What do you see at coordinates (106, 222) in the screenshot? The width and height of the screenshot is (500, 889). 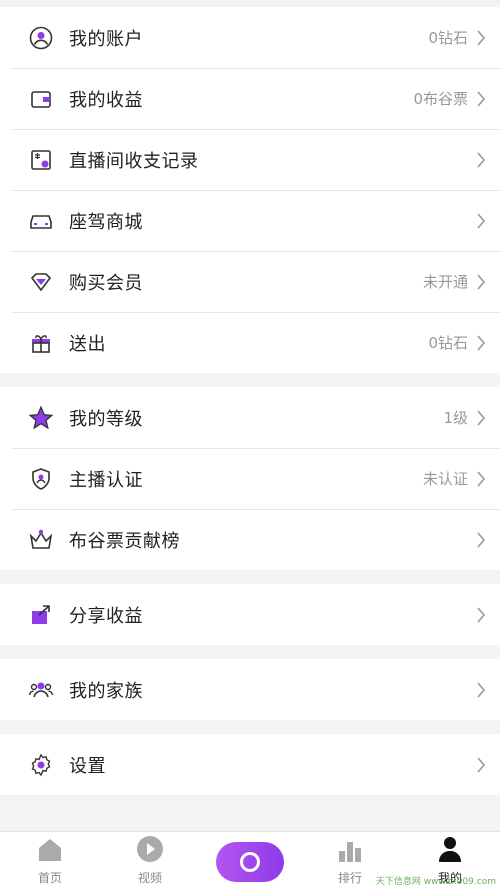 I see `menu-item-label: 座驾商城` at bounding box center [106, 222].